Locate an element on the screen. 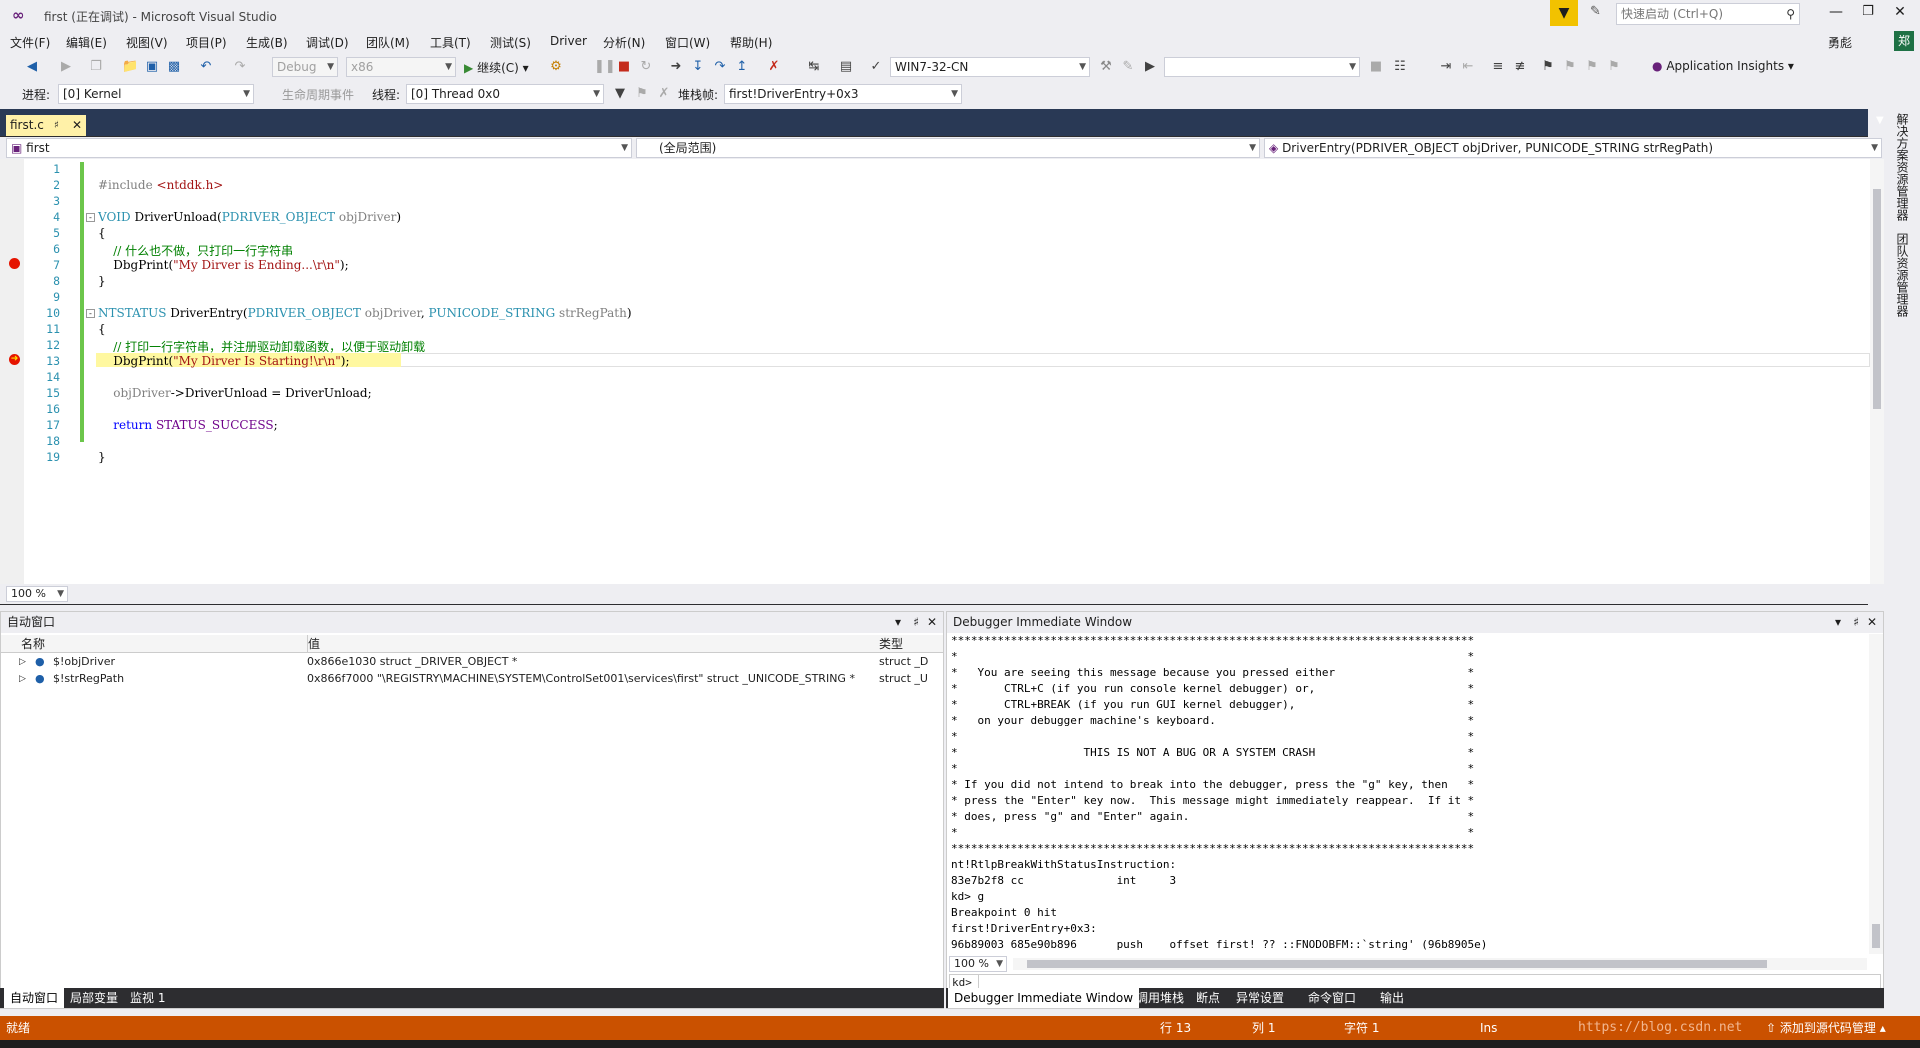 This screenshot has height=1048, width=1920. new-project-icon: ❐ is located at coordinates (96, 67).